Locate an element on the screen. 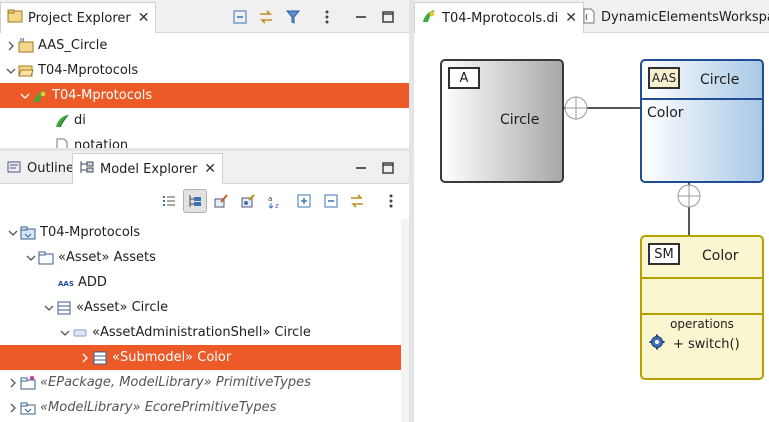 This screenshot has width=769, height=422. sm-operation-row: + switch() is located at coordinates (694, 344).